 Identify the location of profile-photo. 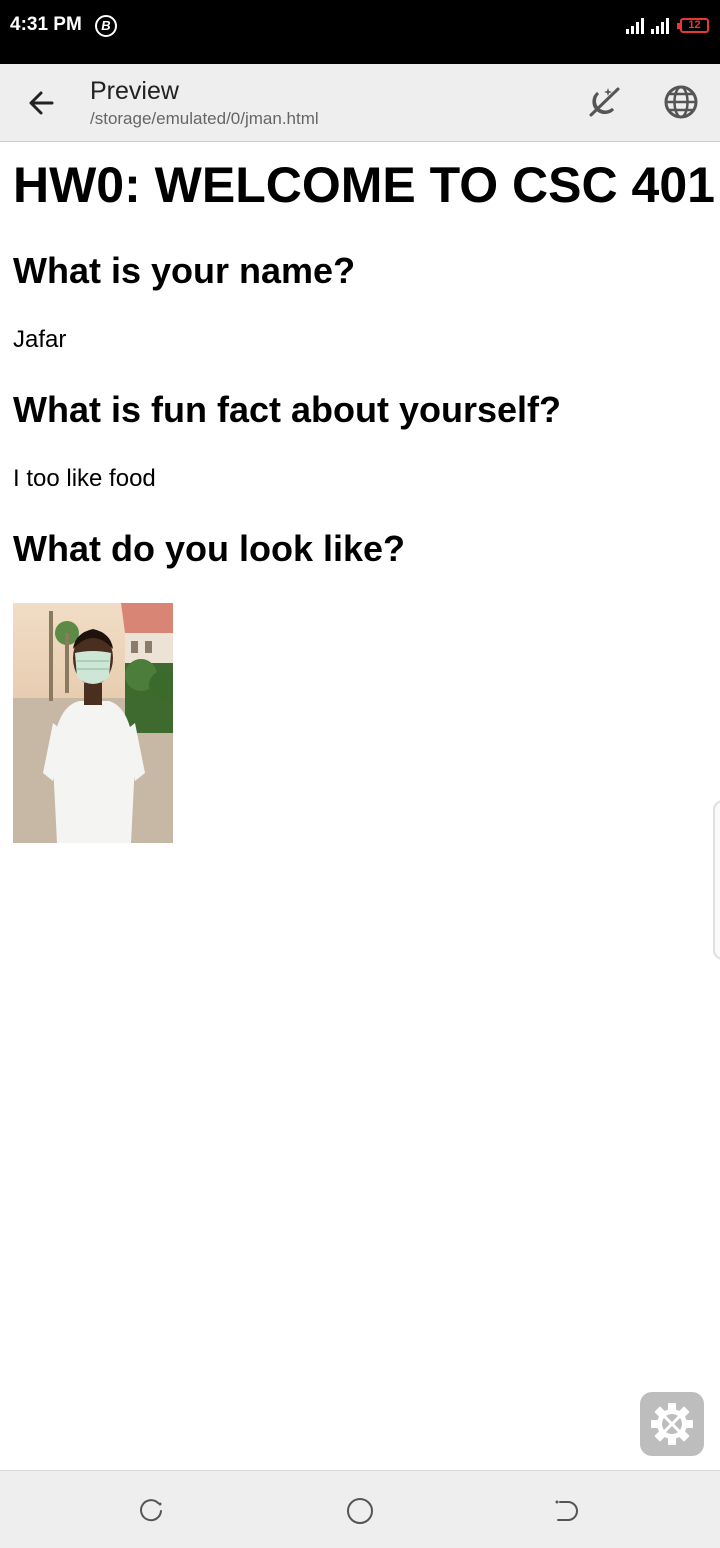
(93, 723).